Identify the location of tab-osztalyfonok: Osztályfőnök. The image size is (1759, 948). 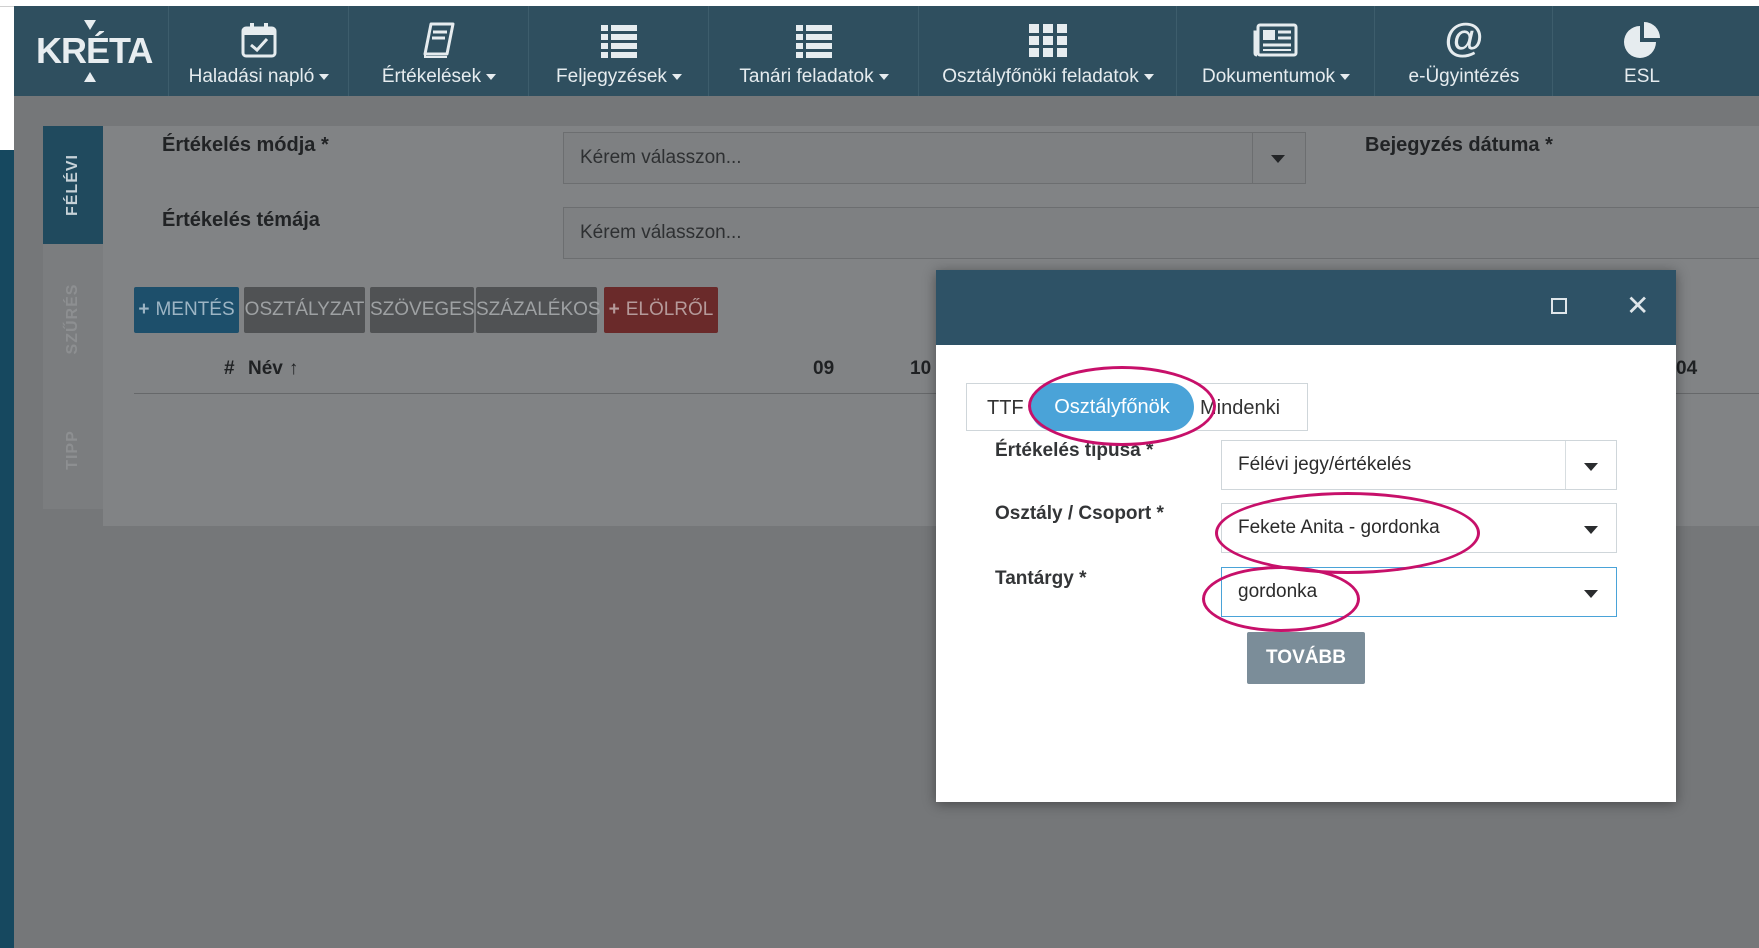
(1112, 407).